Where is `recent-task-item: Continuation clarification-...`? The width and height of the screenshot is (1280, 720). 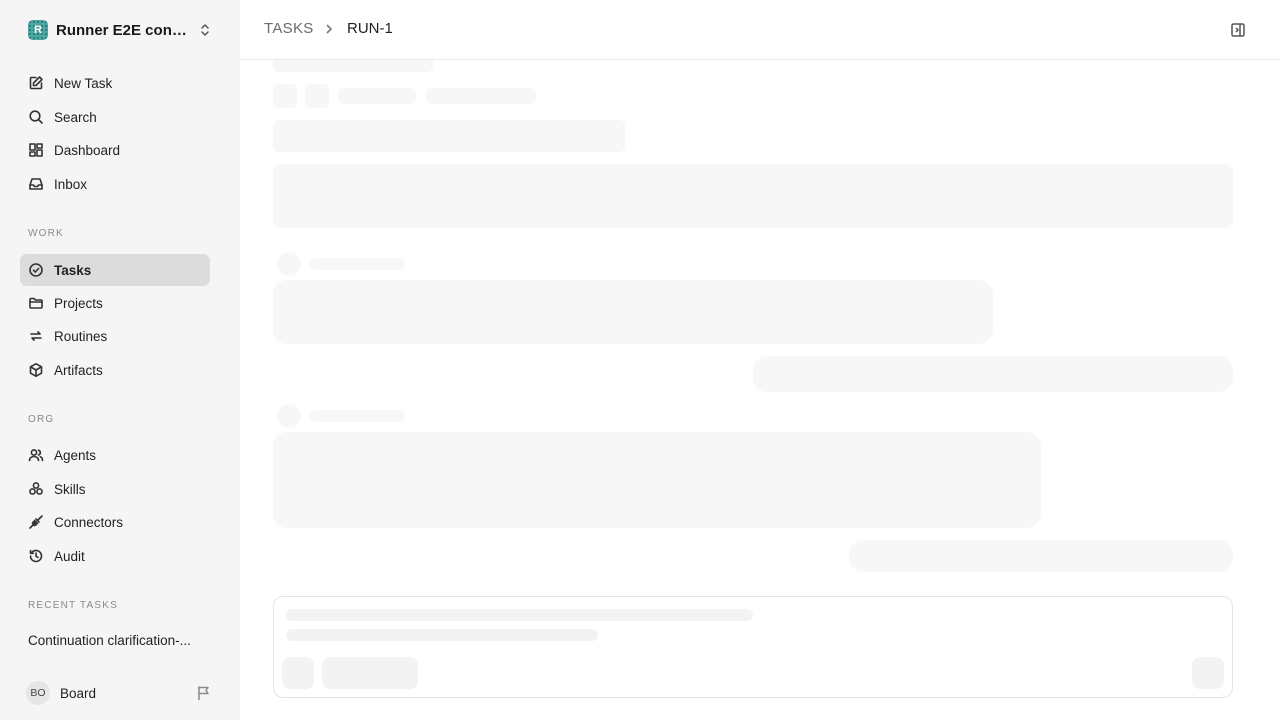
recent-task-item: Continuation clarification-... is located at coordinates (118, 640).